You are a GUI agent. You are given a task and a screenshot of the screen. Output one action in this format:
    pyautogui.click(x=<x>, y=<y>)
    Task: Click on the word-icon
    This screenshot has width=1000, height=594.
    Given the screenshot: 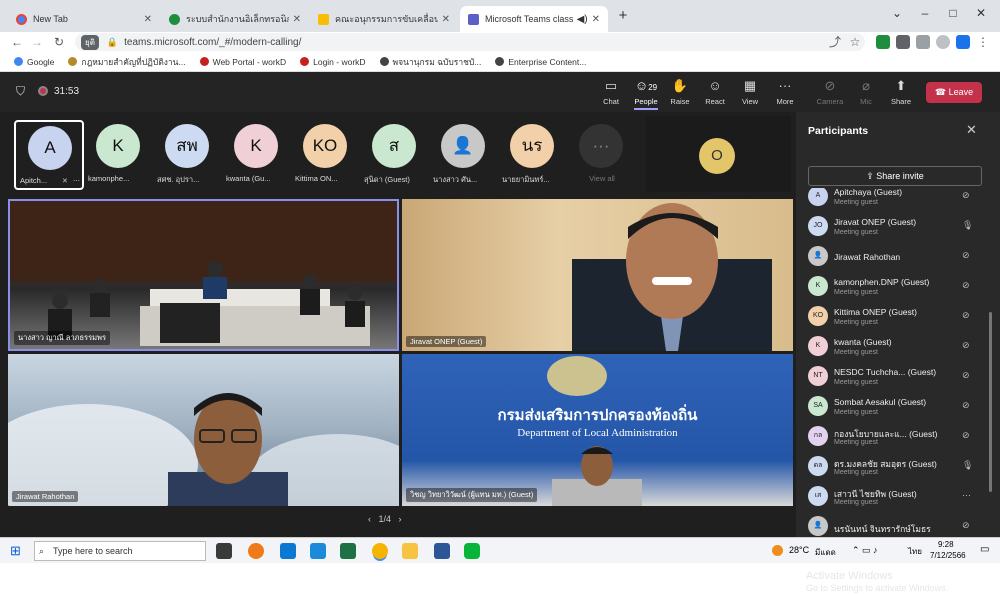 What is the action you would take?
    pyautogui.click(x=442, y=551)
    